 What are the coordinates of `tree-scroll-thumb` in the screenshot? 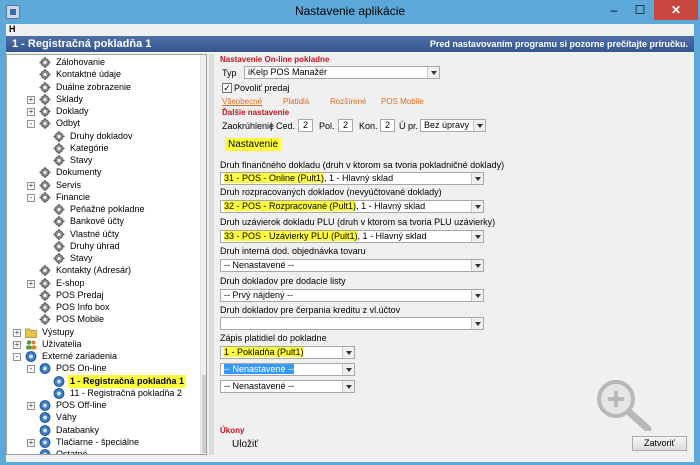 It's located at (204, 414).